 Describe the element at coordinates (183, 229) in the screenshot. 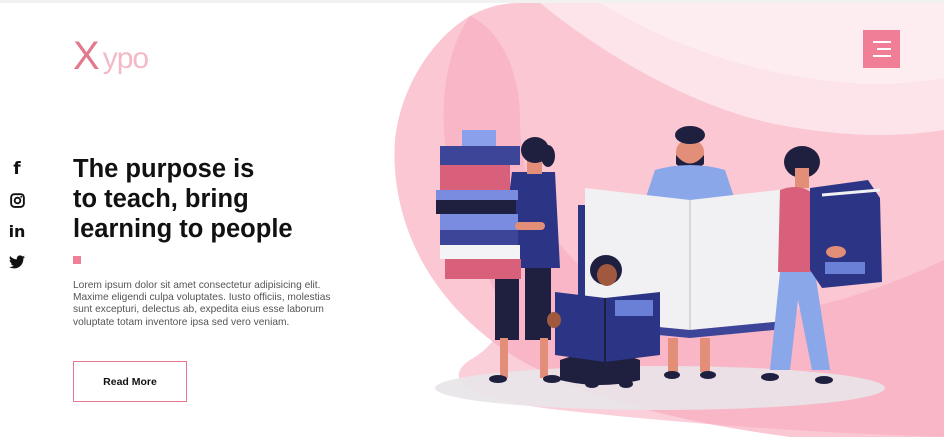

I see `hero-title-line: learning to people` at that location.